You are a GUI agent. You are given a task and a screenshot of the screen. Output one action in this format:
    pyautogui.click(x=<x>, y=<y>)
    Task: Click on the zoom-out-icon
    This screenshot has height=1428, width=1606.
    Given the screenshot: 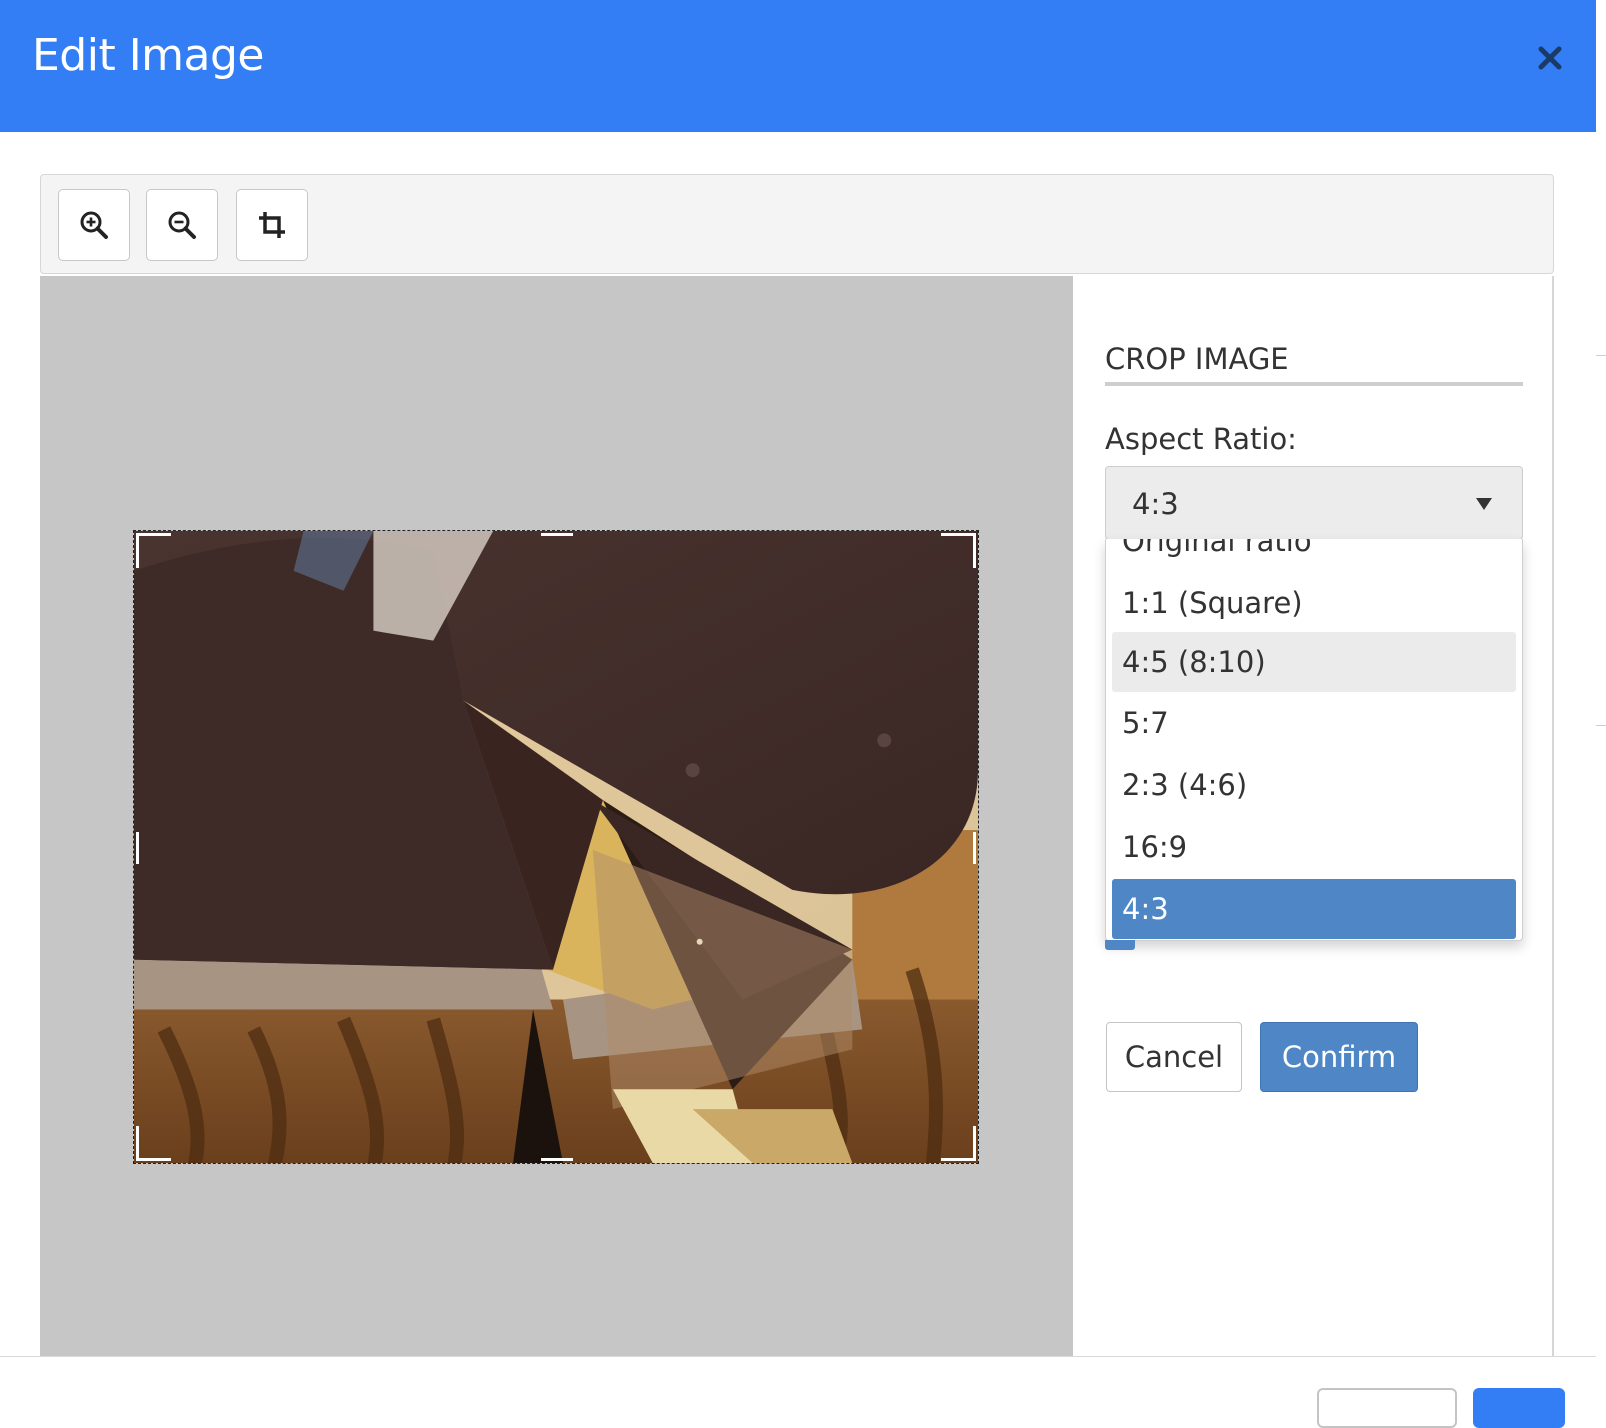 What is the action you would take?
    pyautogui.click(x=182, y=225)
    